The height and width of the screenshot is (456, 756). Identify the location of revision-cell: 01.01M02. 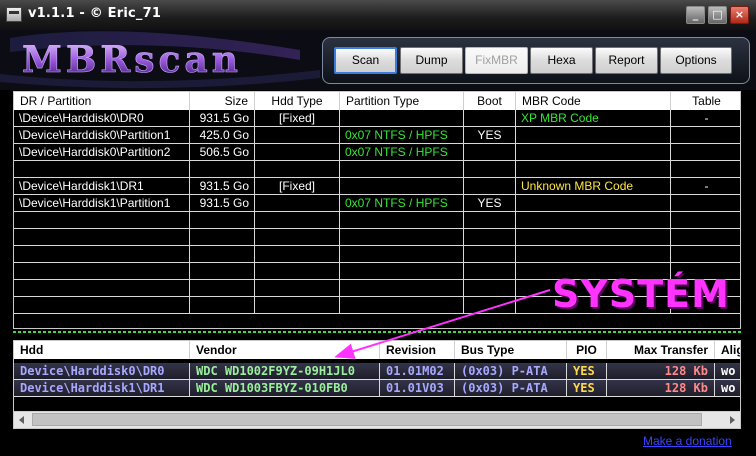
(417, 371).